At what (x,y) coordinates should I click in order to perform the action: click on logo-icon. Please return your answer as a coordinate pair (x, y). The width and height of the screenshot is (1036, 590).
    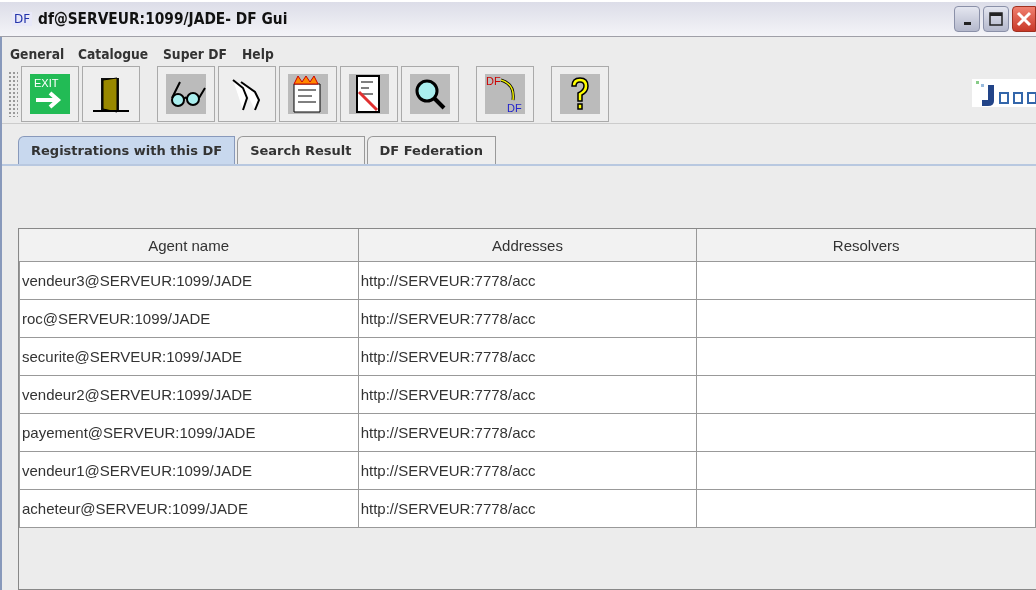
    Looking at the image, I should click on (1004, 94).